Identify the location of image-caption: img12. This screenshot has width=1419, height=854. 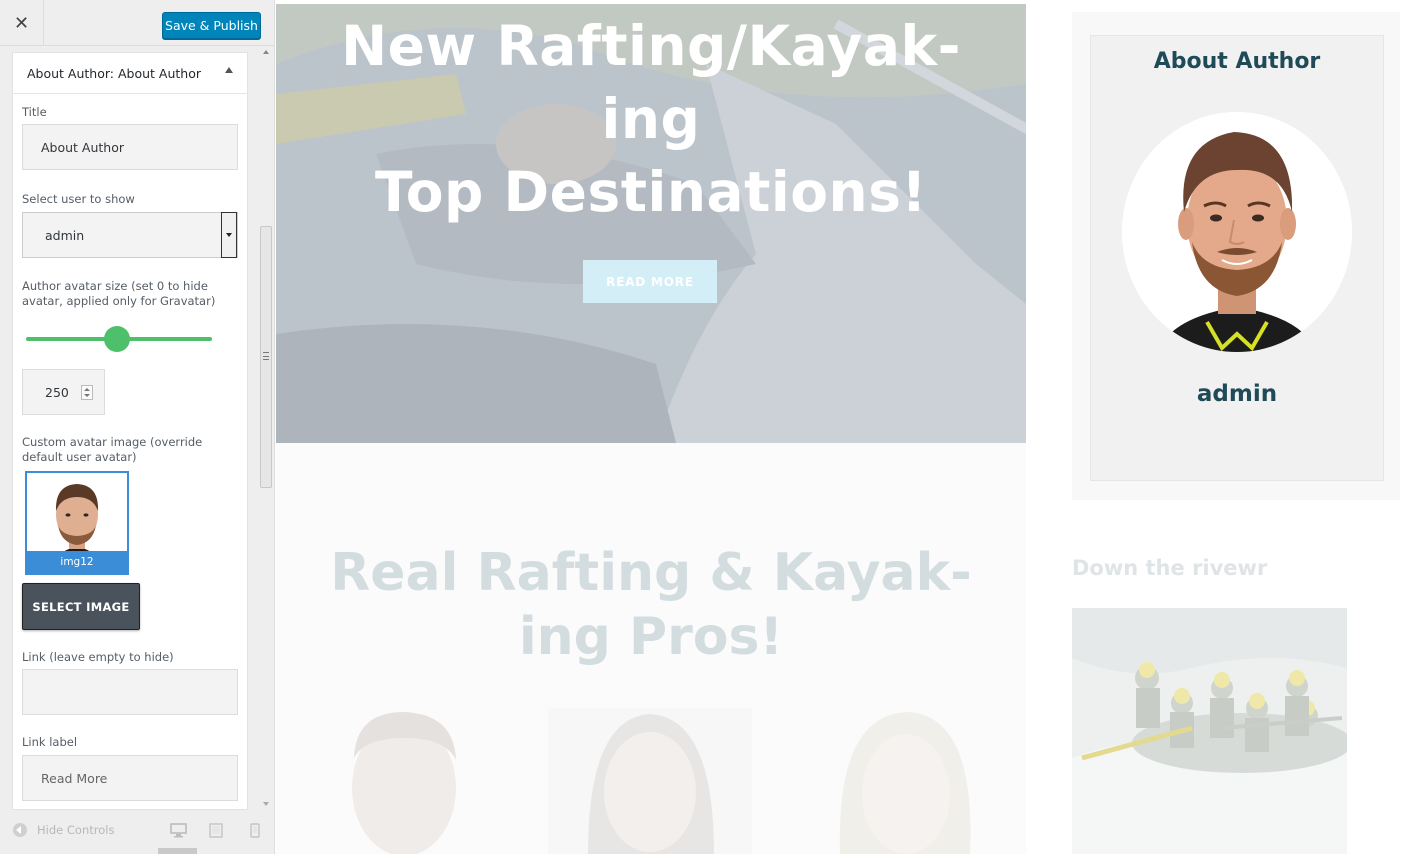
(77, 562).